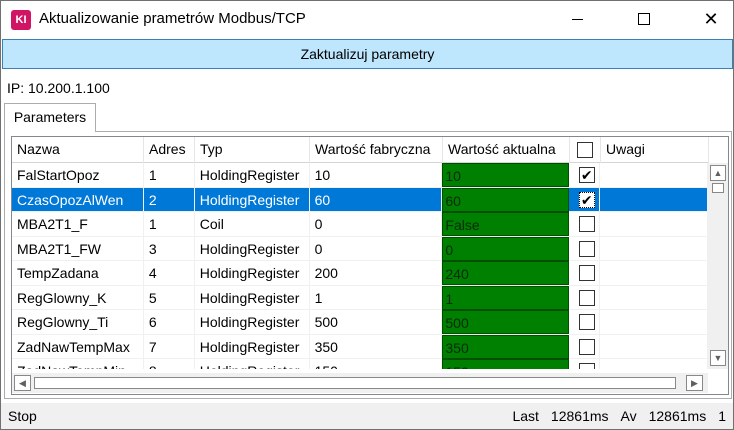 Image resolution: width=734 pixels, height=430 pixels. I want to click on scroll-down-icon: ▼, so click(718, 358).